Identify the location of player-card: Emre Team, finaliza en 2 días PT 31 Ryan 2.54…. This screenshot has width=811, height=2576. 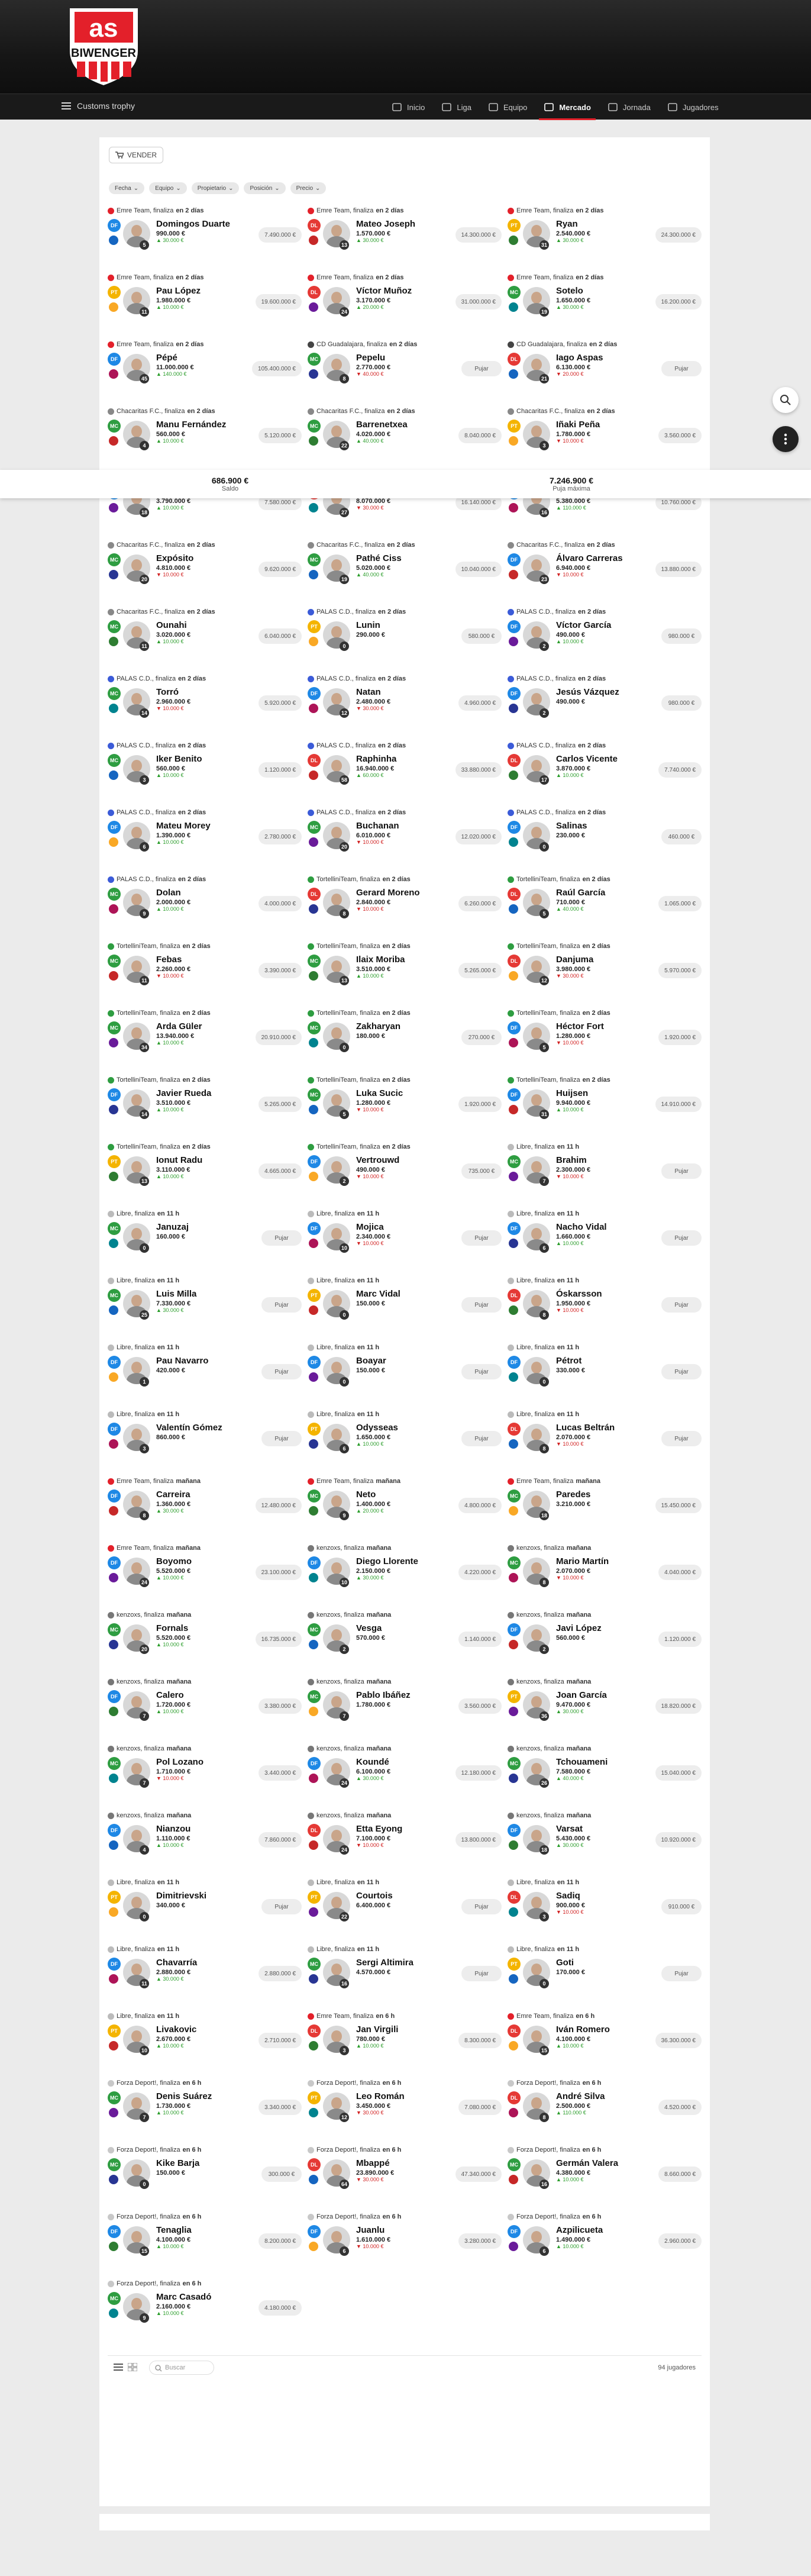
(605, 238).